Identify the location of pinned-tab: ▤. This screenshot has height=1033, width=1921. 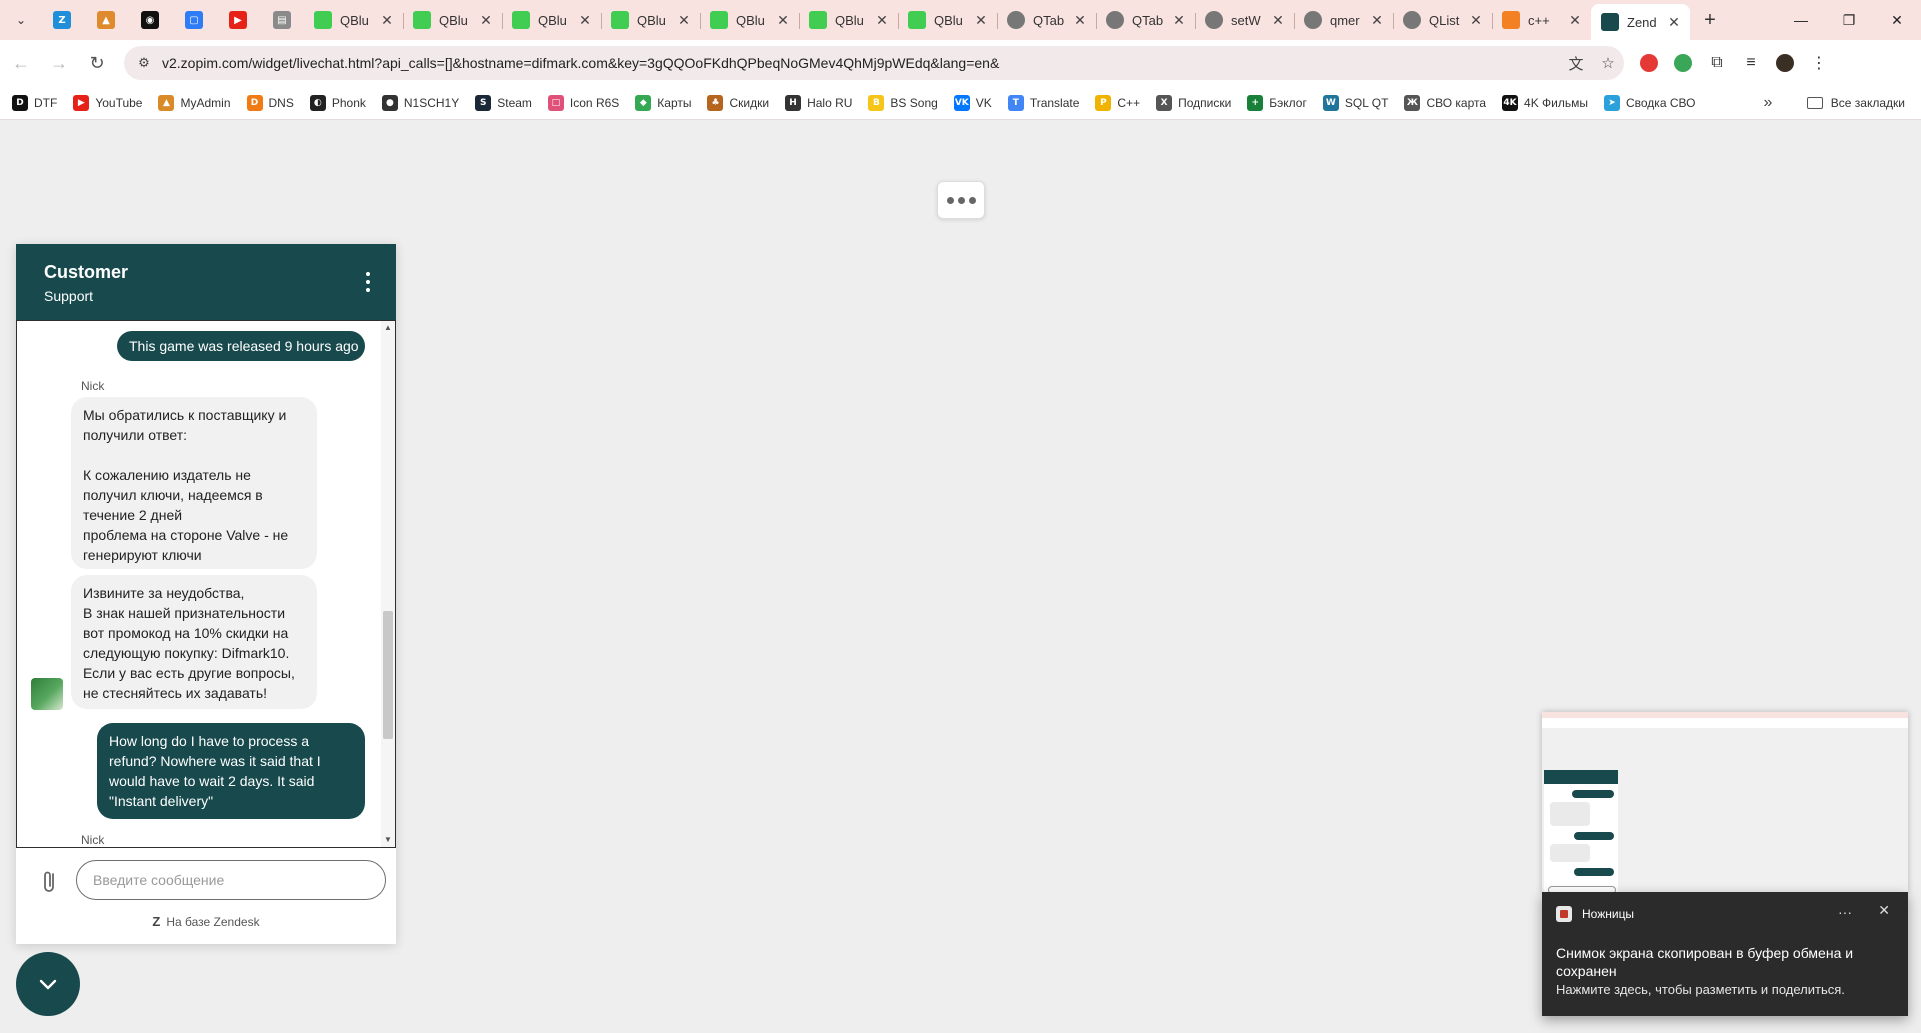
(282, 20).